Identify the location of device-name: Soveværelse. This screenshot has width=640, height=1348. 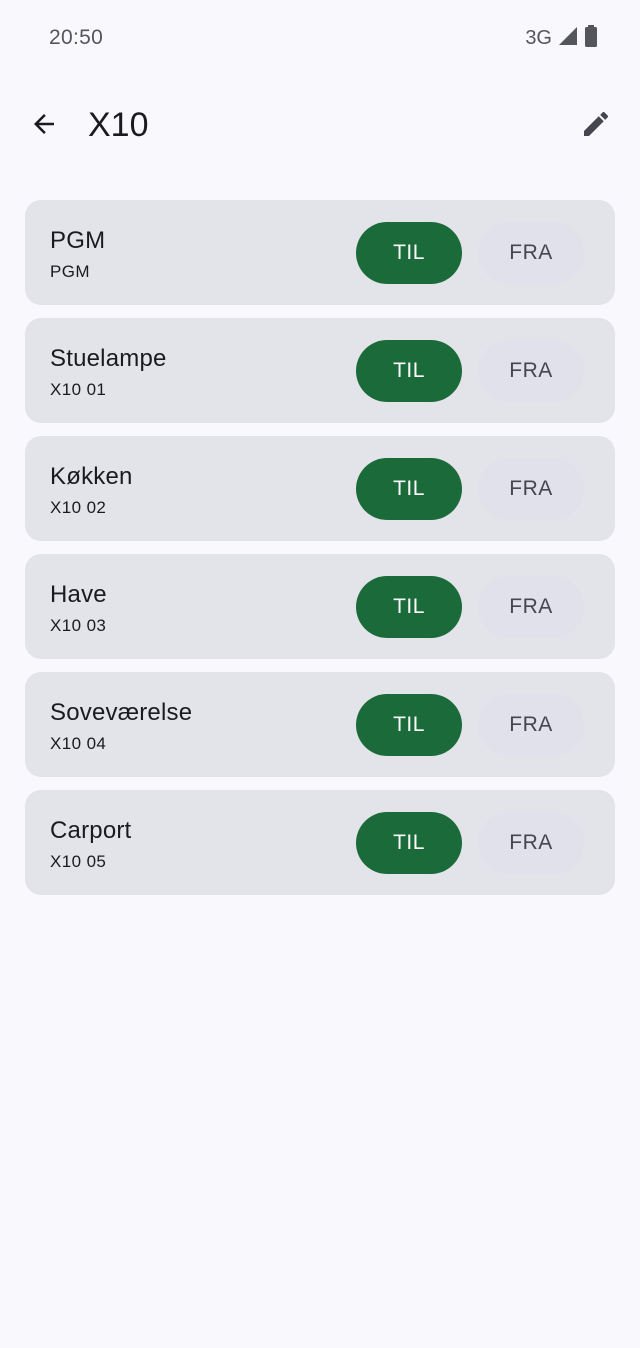
(121, 712).